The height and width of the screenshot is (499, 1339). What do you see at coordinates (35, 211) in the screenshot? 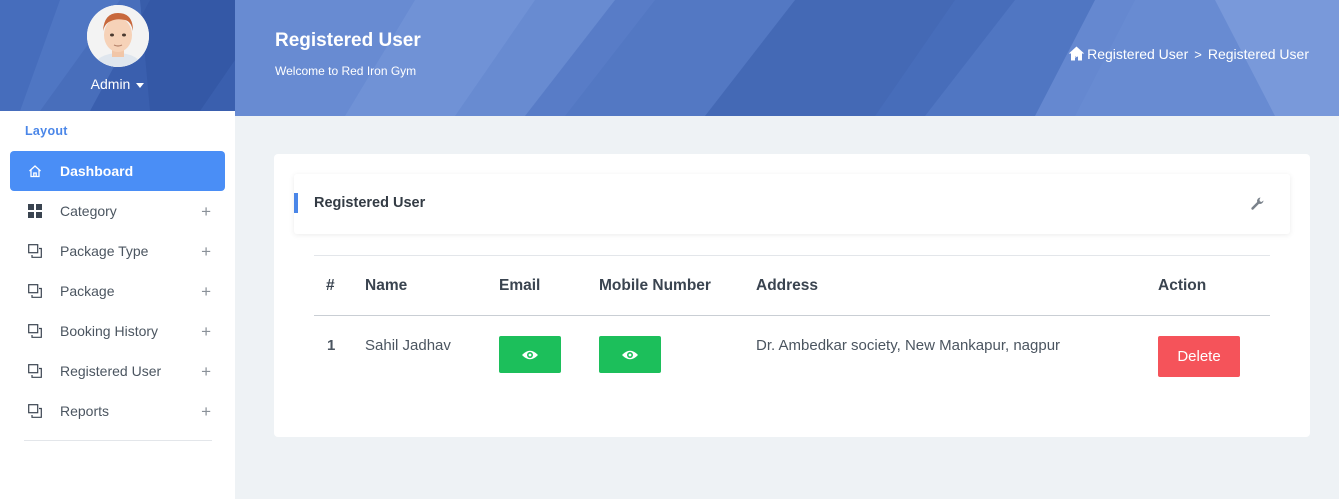
I see `grid-icon` at bounding box center [35, 211].